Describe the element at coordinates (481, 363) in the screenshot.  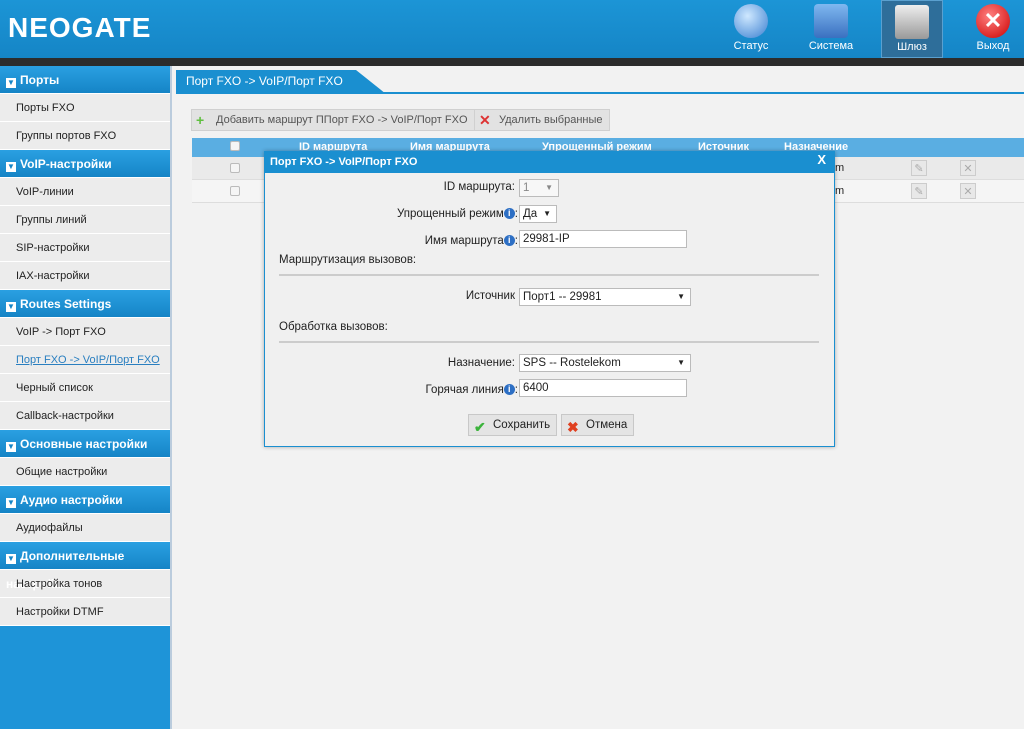
I see `destination-label: Назначение:` at that location.